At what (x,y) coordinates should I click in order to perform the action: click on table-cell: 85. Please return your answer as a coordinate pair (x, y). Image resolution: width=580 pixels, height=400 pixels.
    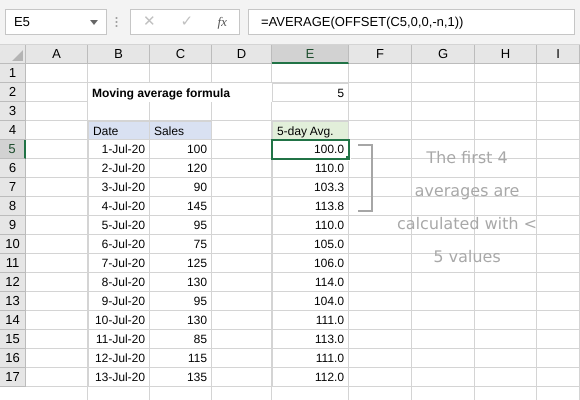
    Looking at the image, I should click on (181, 339).